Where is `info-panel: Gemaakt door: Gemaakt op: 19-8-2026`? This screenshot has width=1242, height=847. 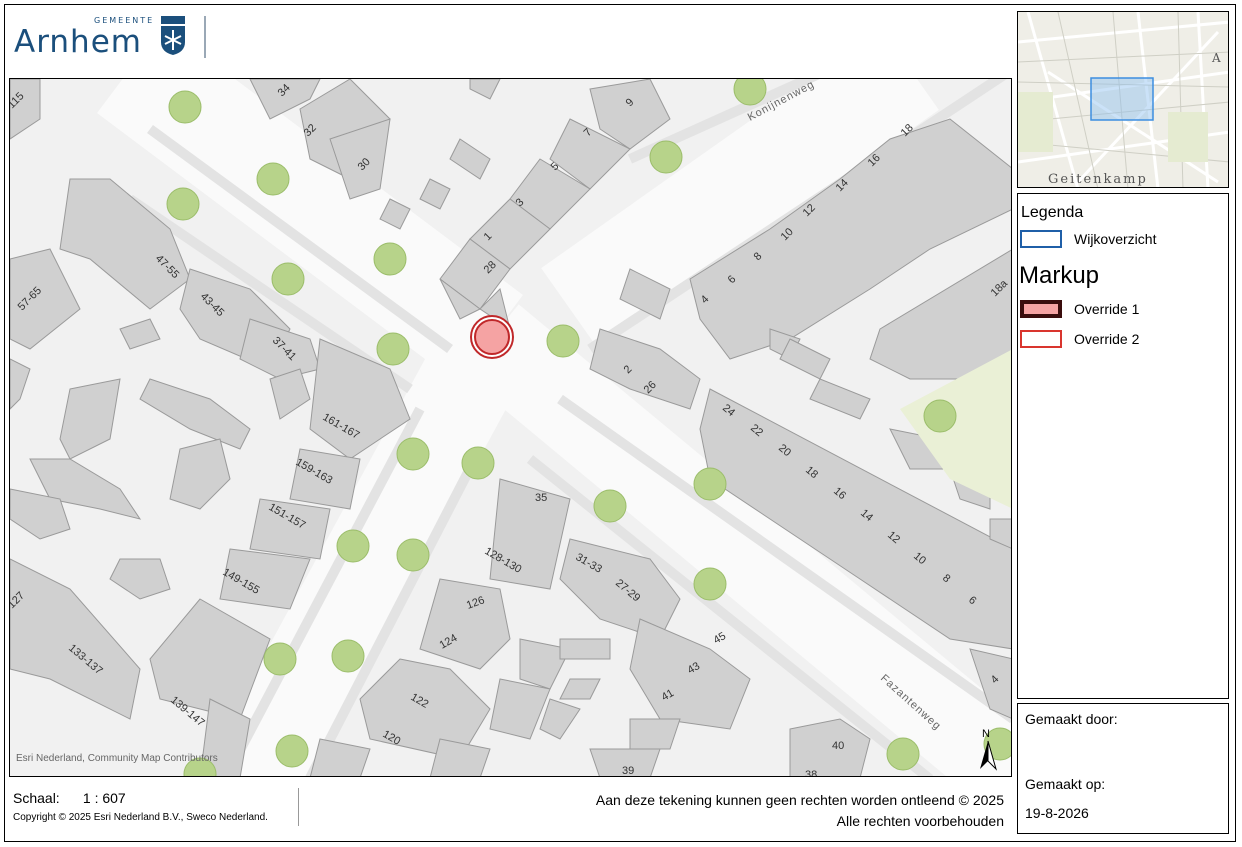 info-panel: Gemaakt door: Gemaakt op: 19-8-2026 is located at coordinates (1123, 768).